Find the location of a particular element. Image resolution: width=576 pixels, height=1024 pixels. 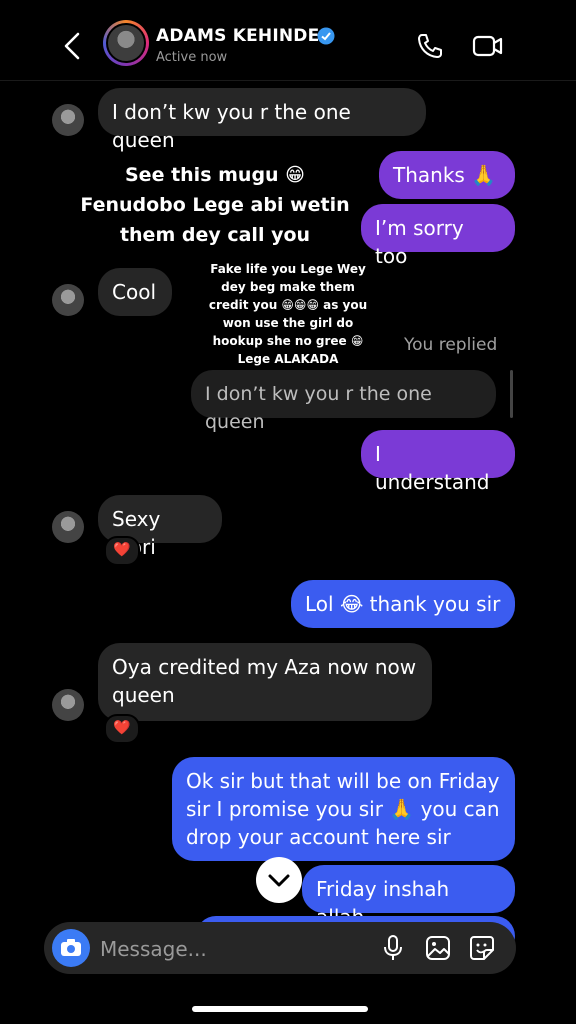

outgoing-message: Friday inshah allah is located at coordinates (408, 897).